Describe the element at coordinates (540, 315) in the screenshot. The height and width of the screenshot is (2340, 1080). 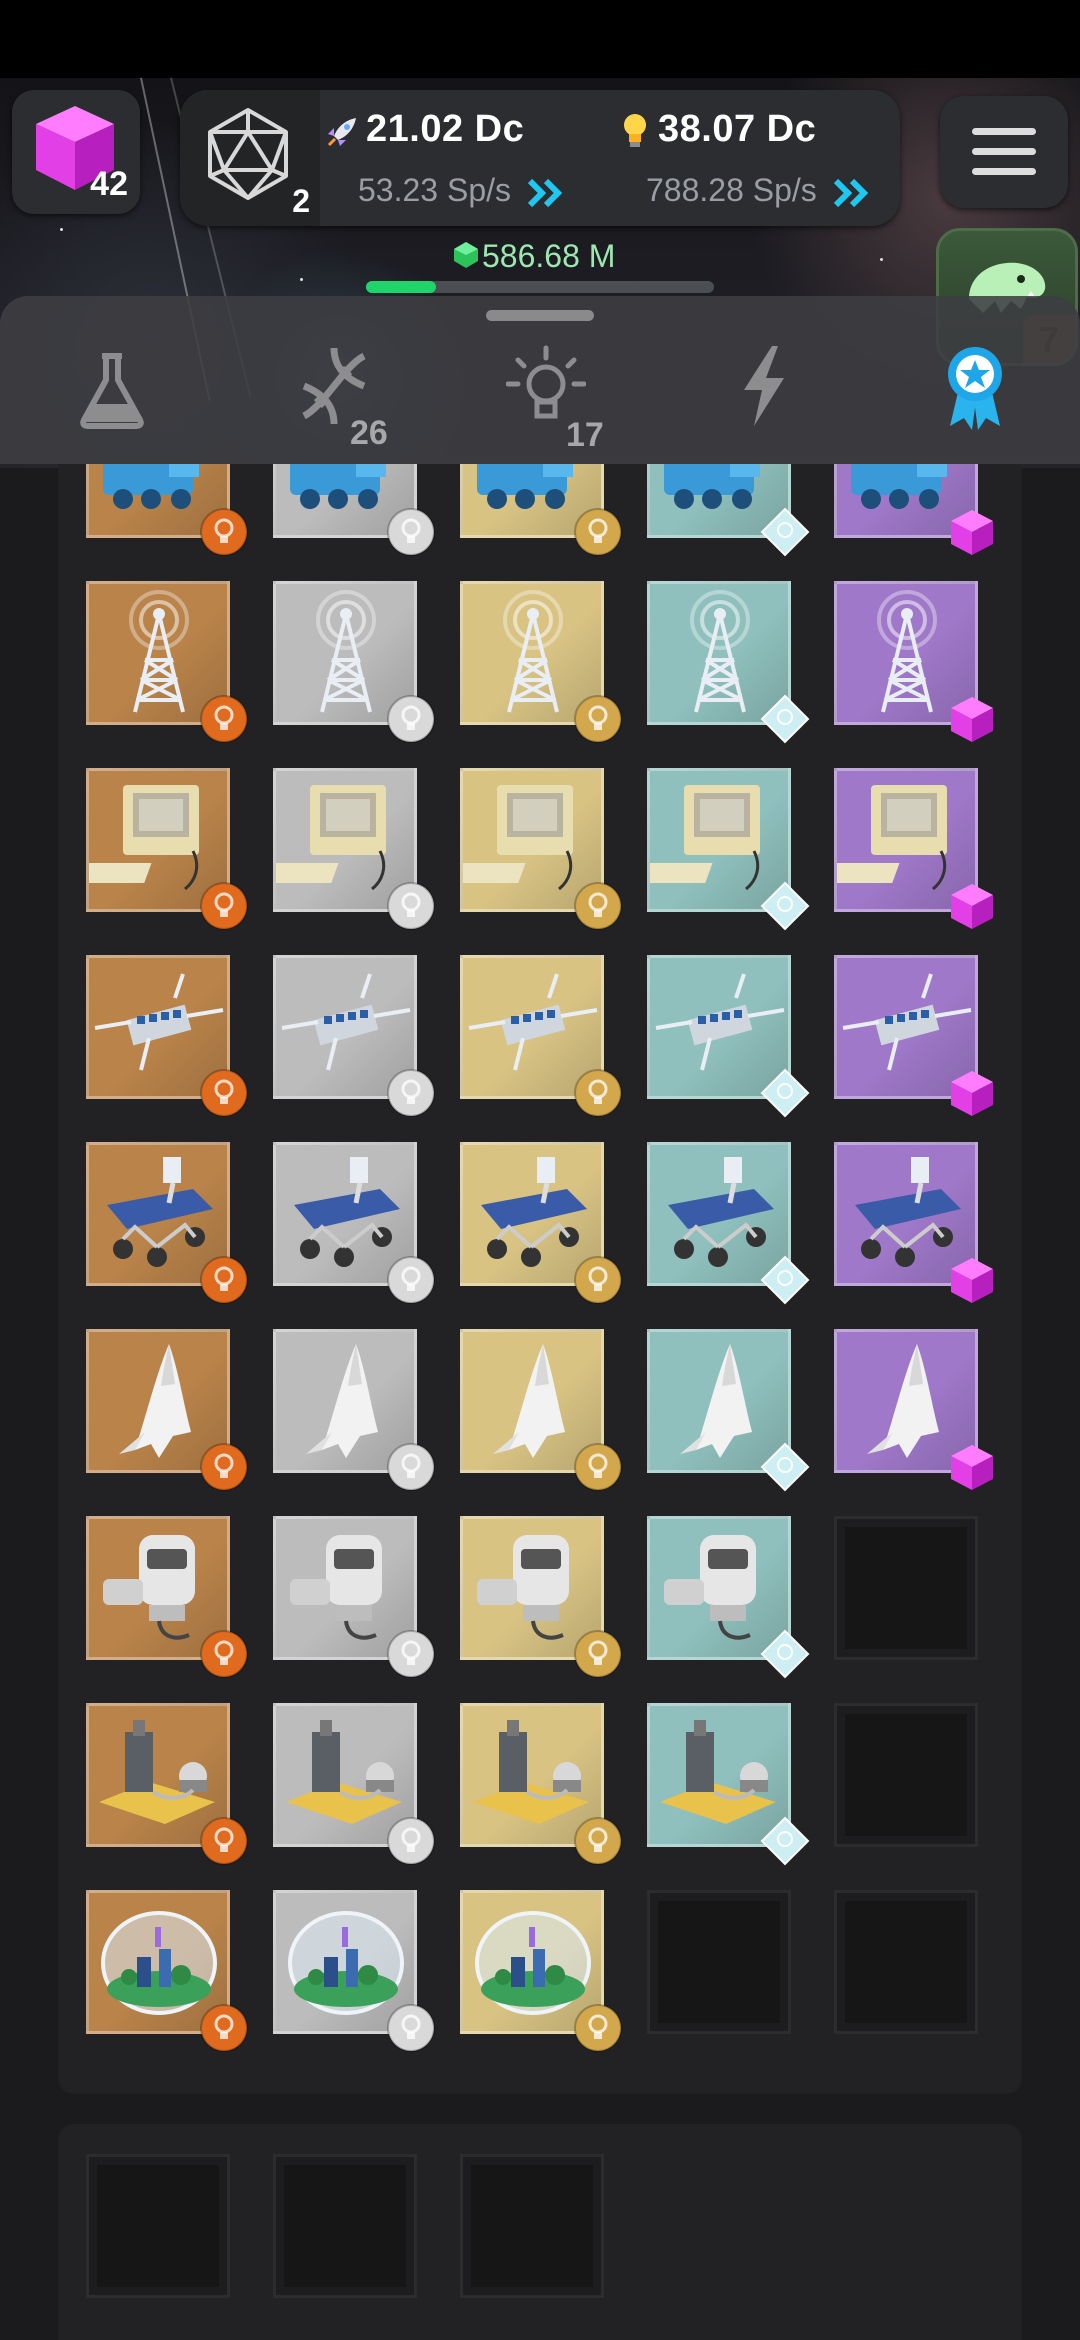
I see `drag-handle` at that location.